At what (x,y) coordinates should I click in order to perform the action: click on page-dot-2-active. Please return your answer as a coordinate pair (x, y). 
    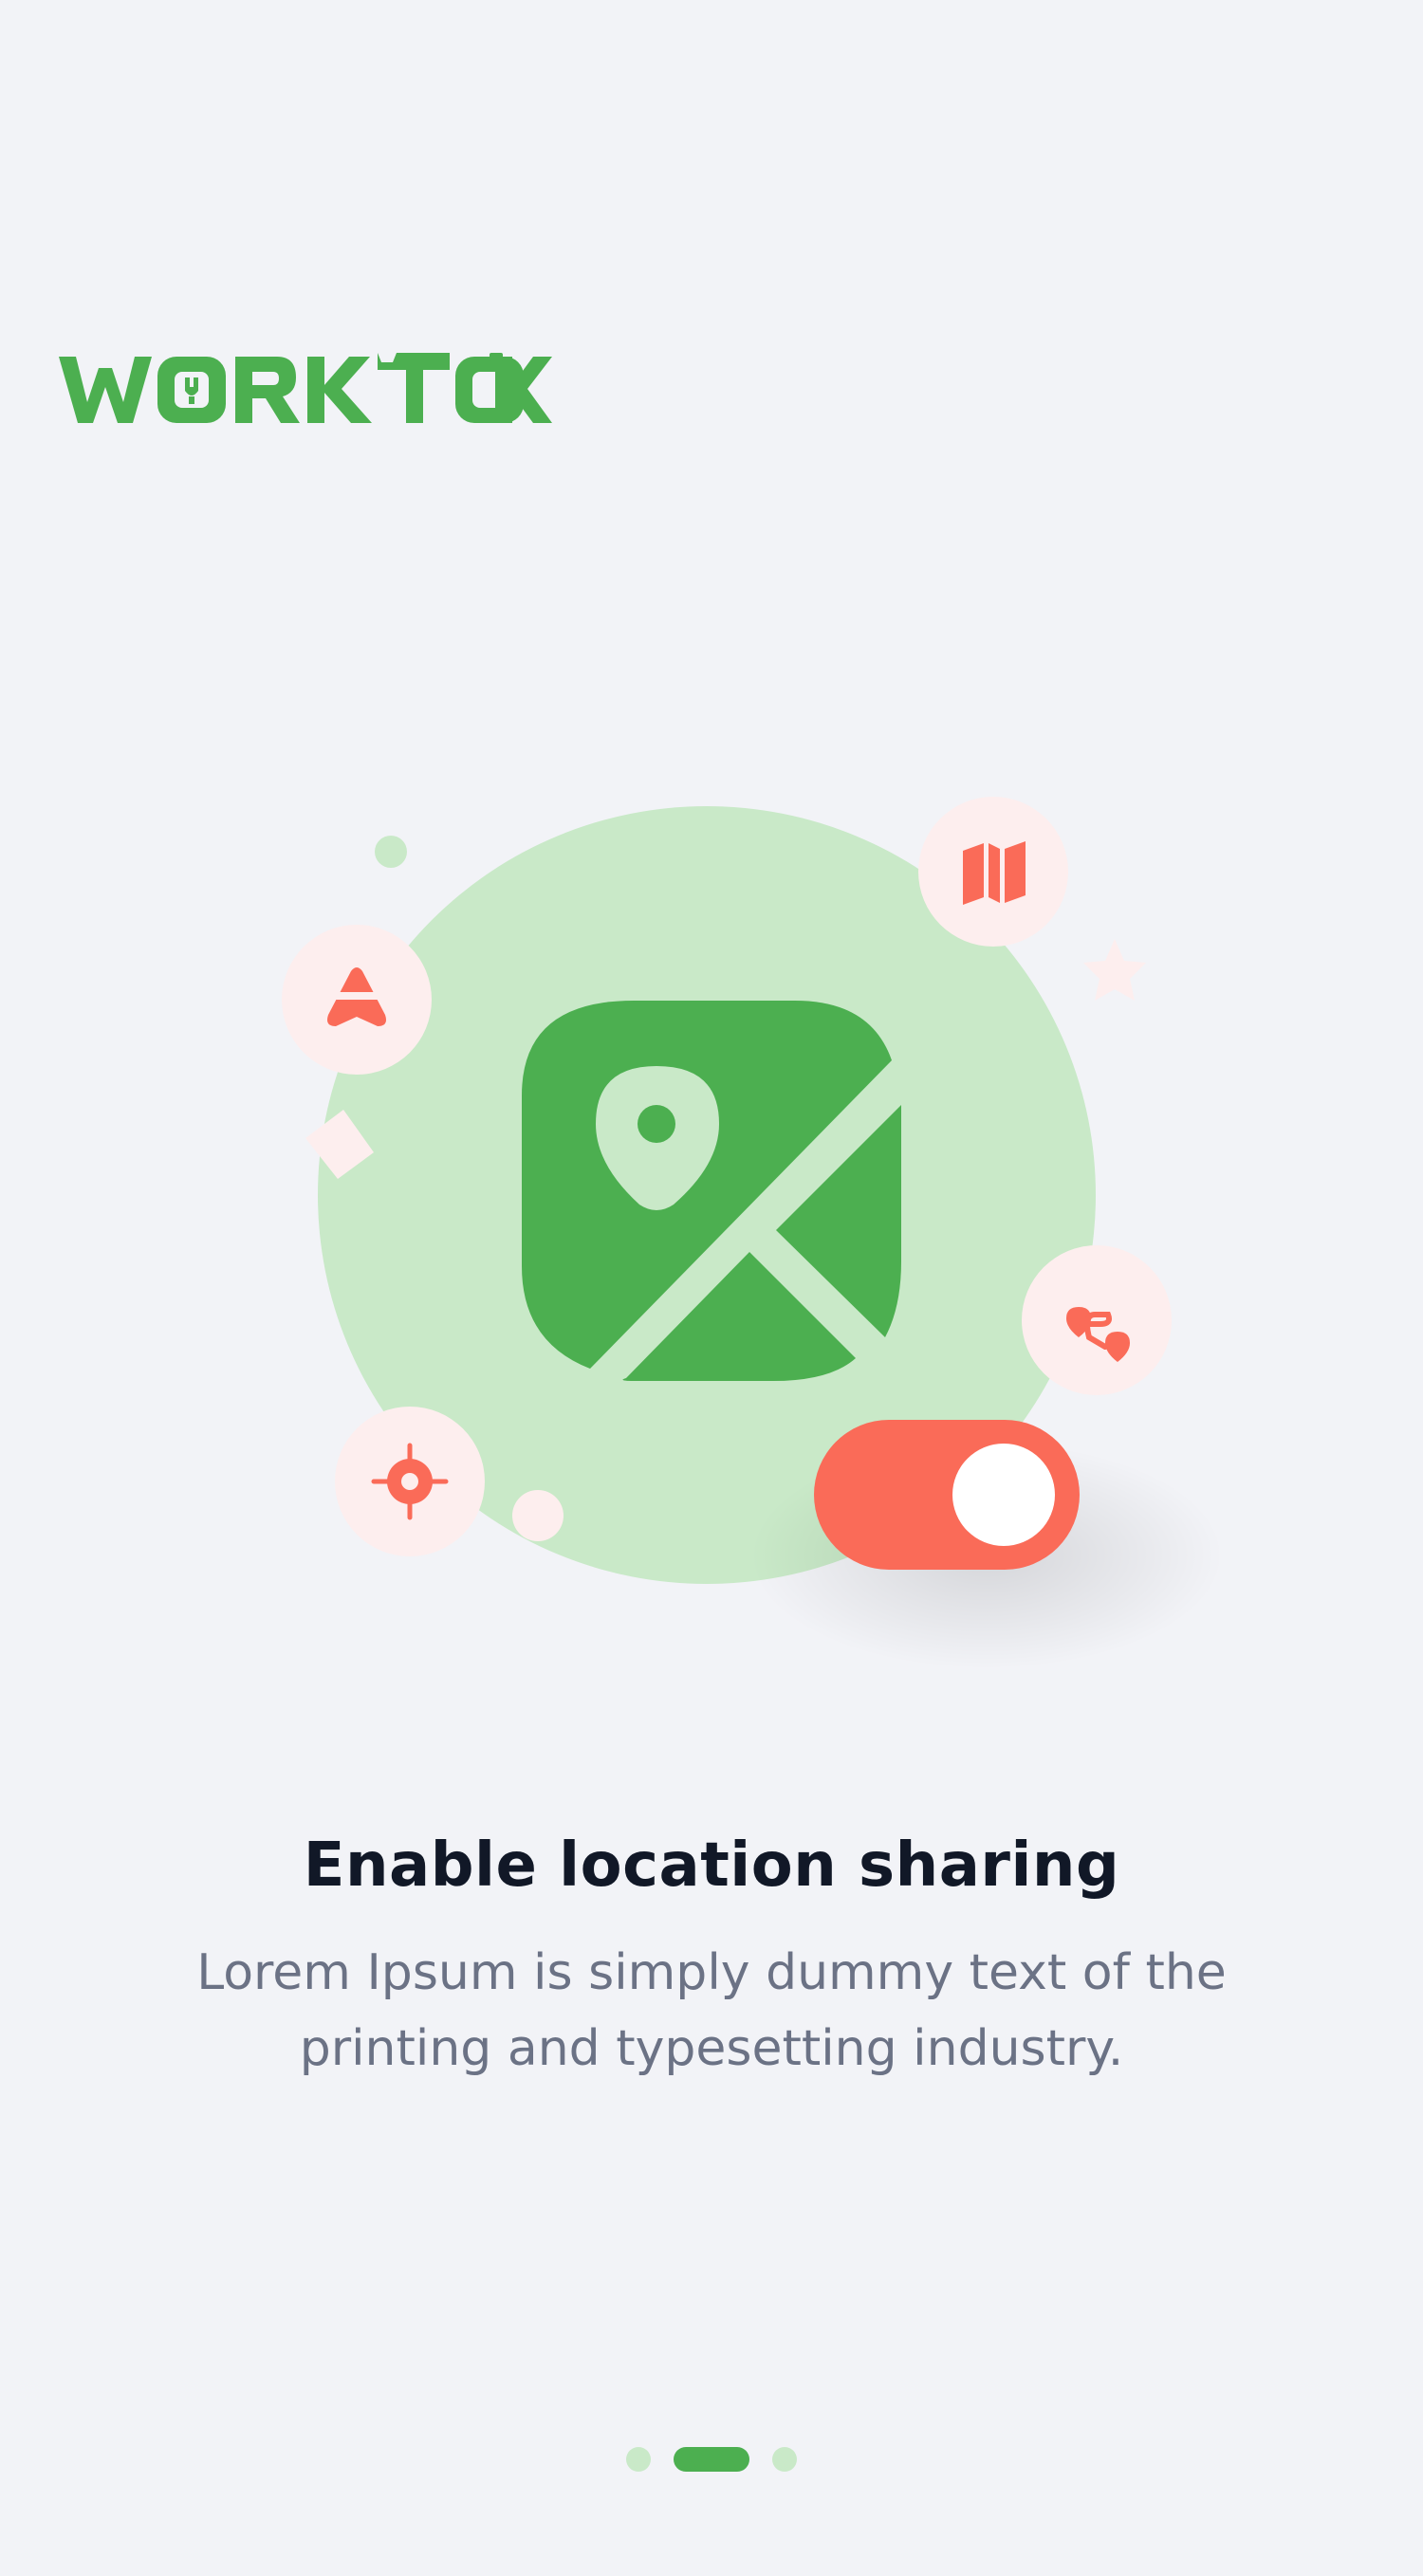
    Looking at the image, I should click on (711, 2459).